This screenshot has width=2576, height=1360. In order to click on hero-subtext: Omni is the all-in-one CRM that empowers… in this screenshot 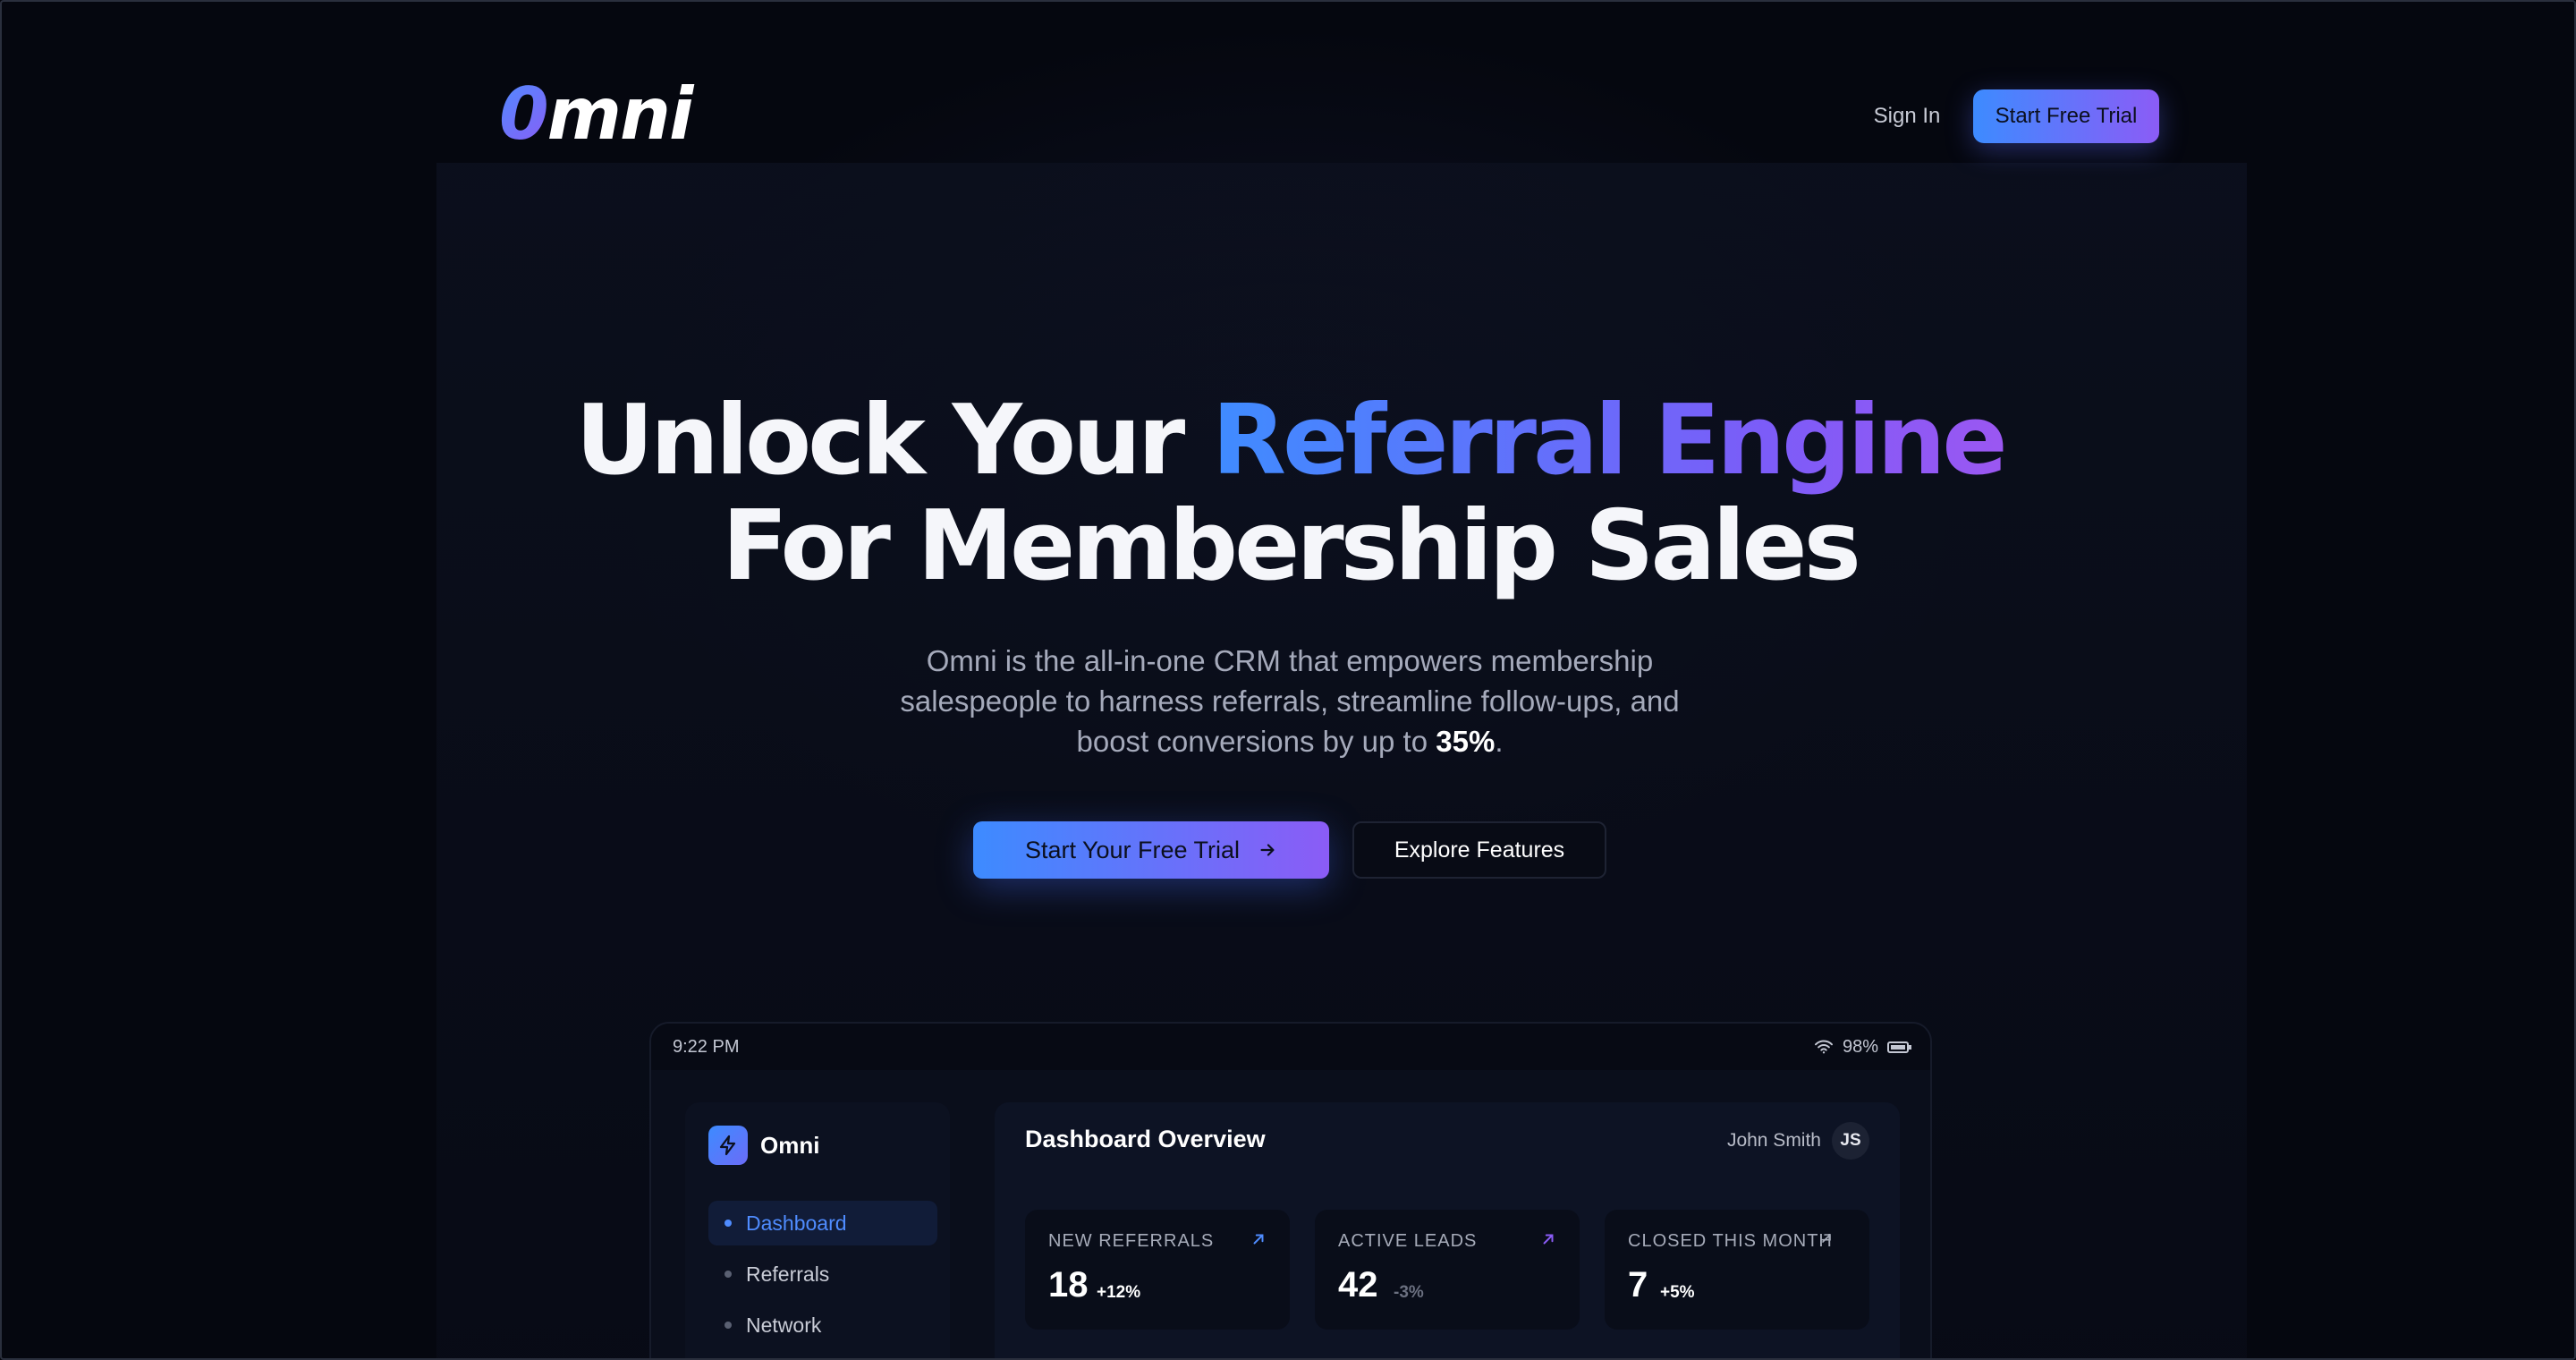, I will do `click(1289, 701)`.